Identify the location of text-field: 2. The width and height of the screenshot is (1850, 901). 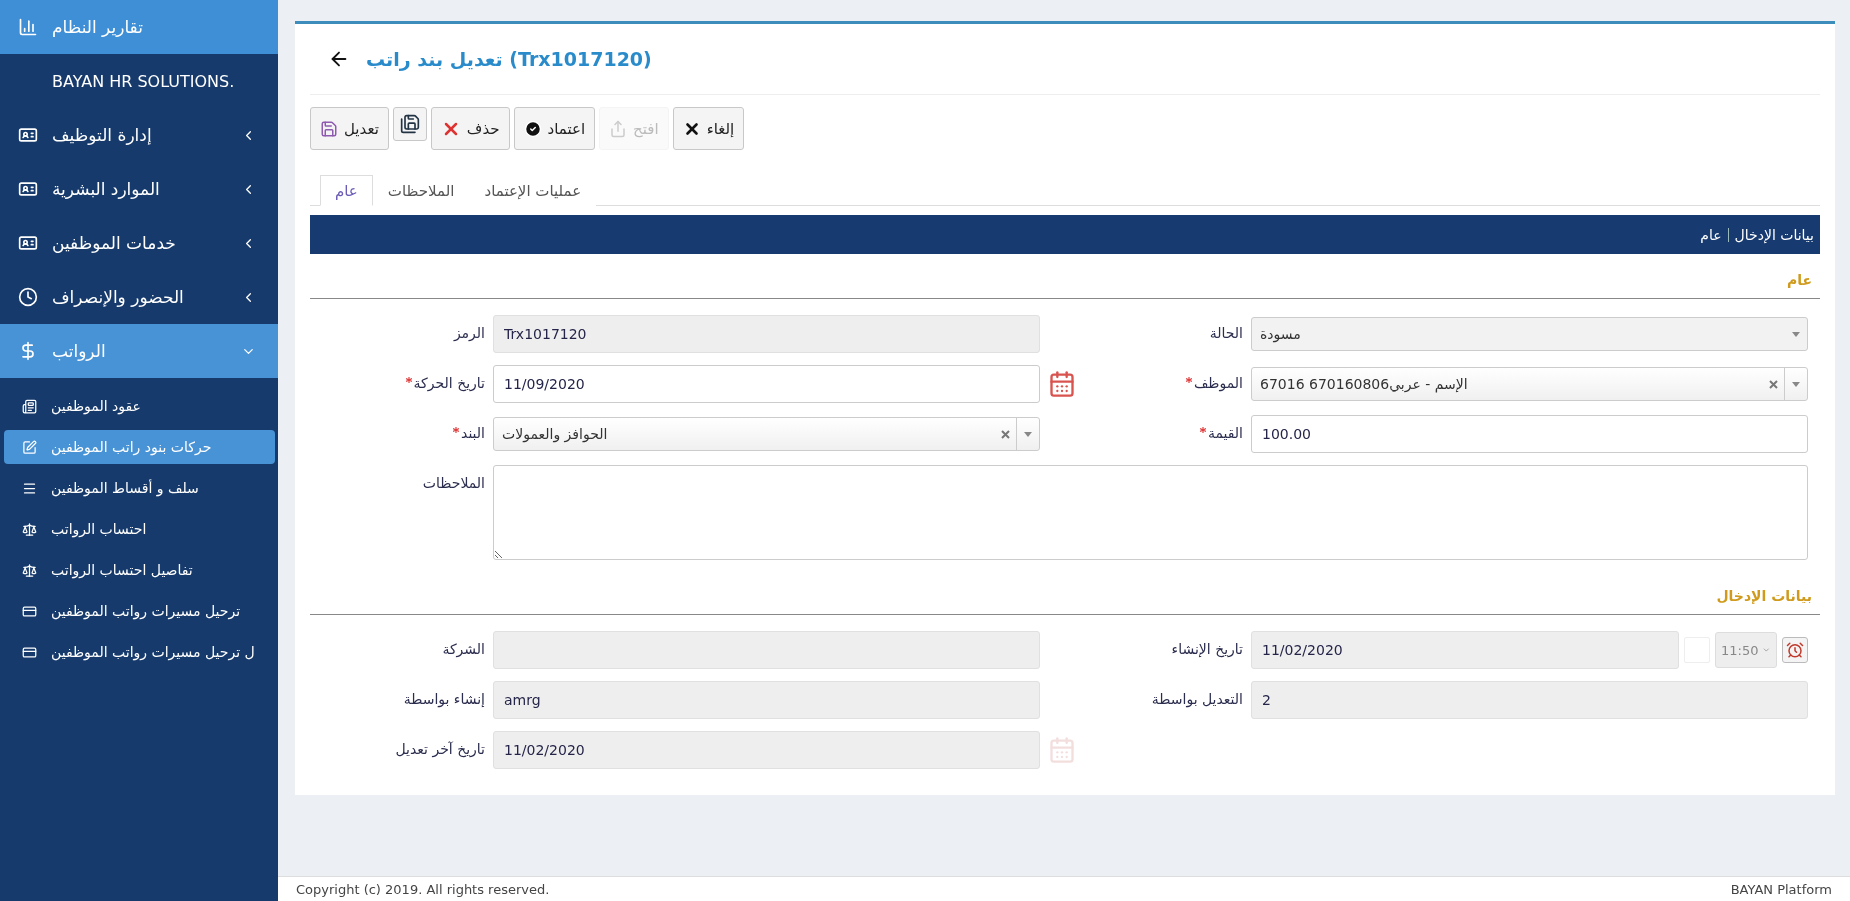
(1529, 700).